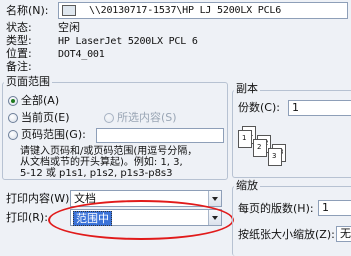 The width and height of the screenshot is (351, 256). What do you see at coordinates (109, 151) in the screenshot?
I see `page-range-hint-1: 请键入页码和/或页码范围(用逗号分隔，` at bounding box center [109, 151].